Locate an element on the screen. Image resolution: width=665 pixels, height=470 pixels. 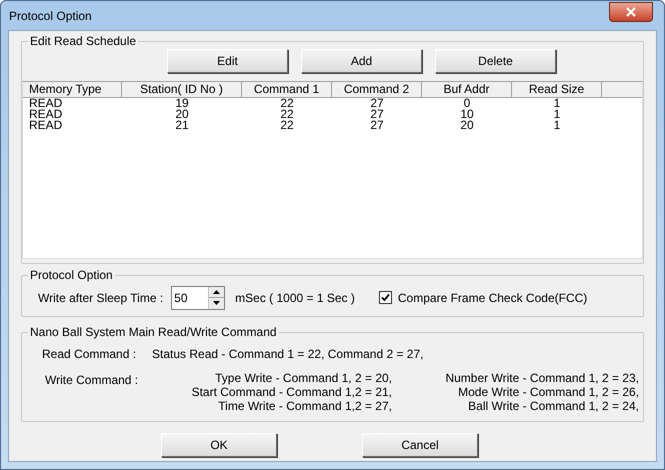
command-text: Start Command - Command 1,2 = 21, is located at coordinates (292, 392).